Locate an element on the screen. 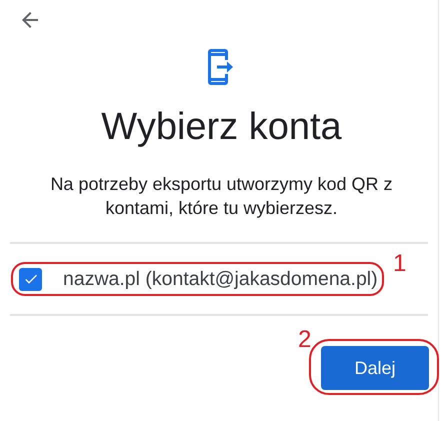  page-title: Wybierz konta is located at coordinates (221, 127).